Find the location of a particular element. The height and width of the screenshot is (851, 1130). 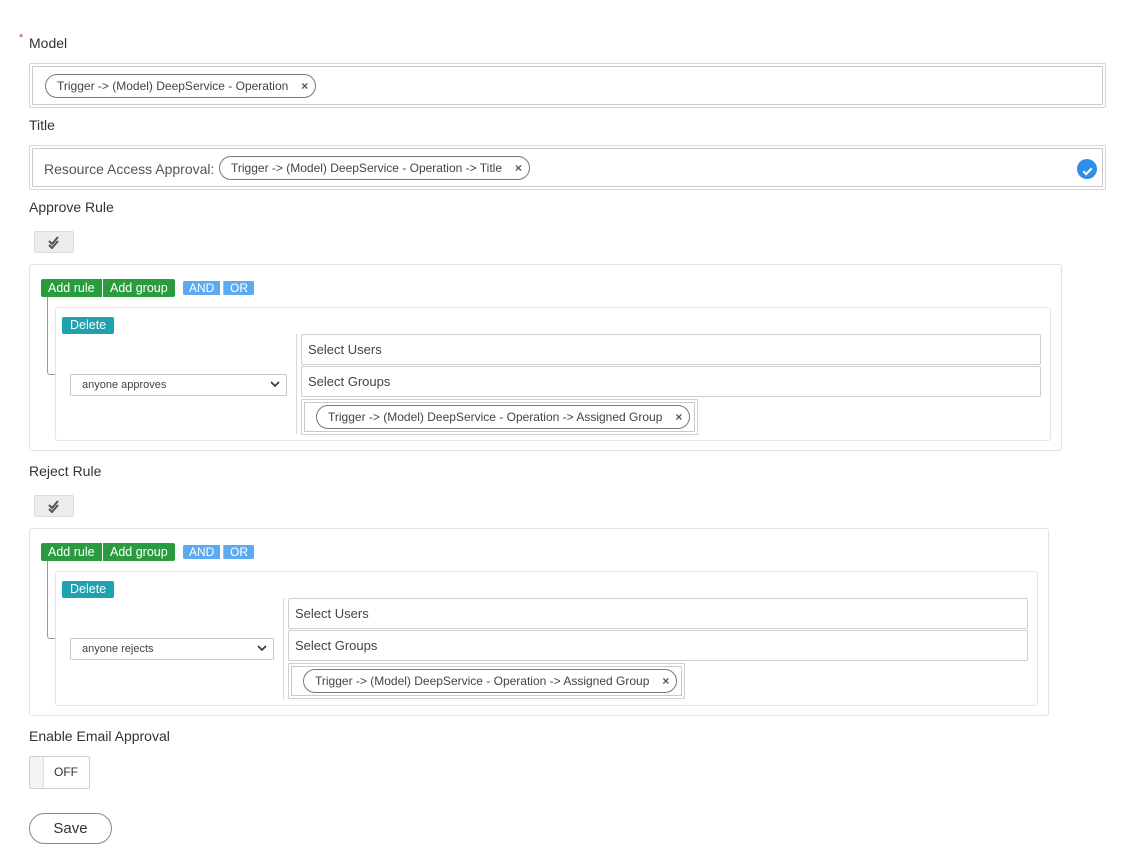

reject-chip-remove-icon: × is located at coordinates (665, 681).